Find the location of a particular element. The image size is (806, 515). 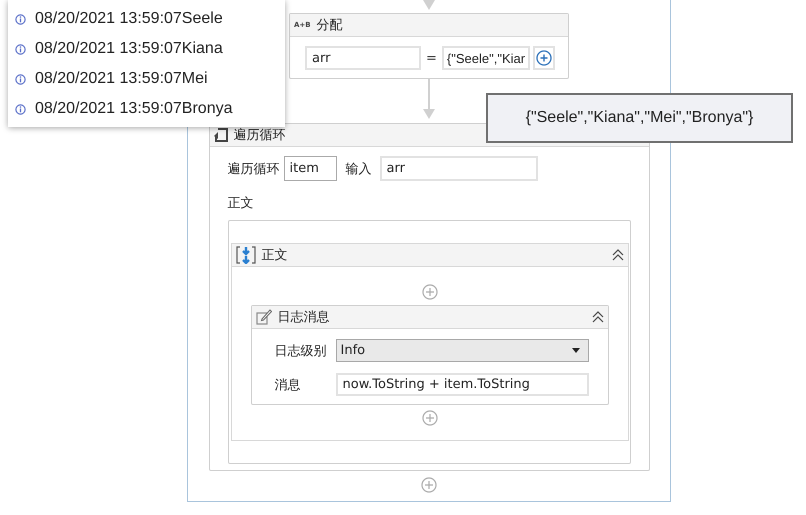

log-entry: 08/20/2021 13:59:07Seele is located at coordinates (129, 19).